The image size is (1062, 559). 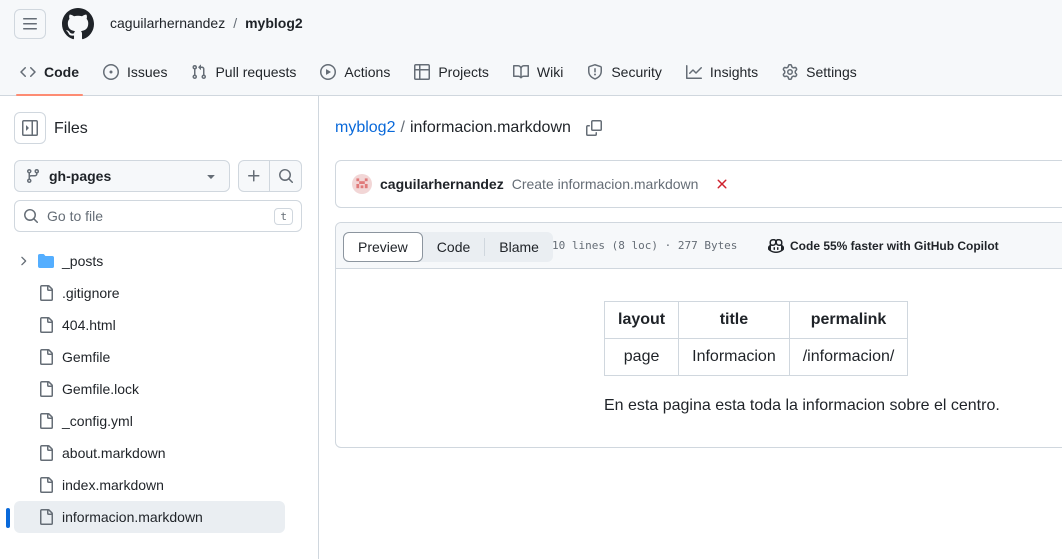 I want to click on repo-link: myblog2, so click(x=274, y=23).